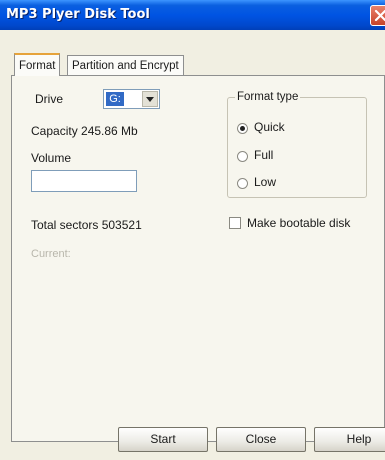 Image resolution: width=385 pixels, height=460 pixels. Describe the element at coordinates (242, 128) in the screenshot. I see `radio-quick` at that location.